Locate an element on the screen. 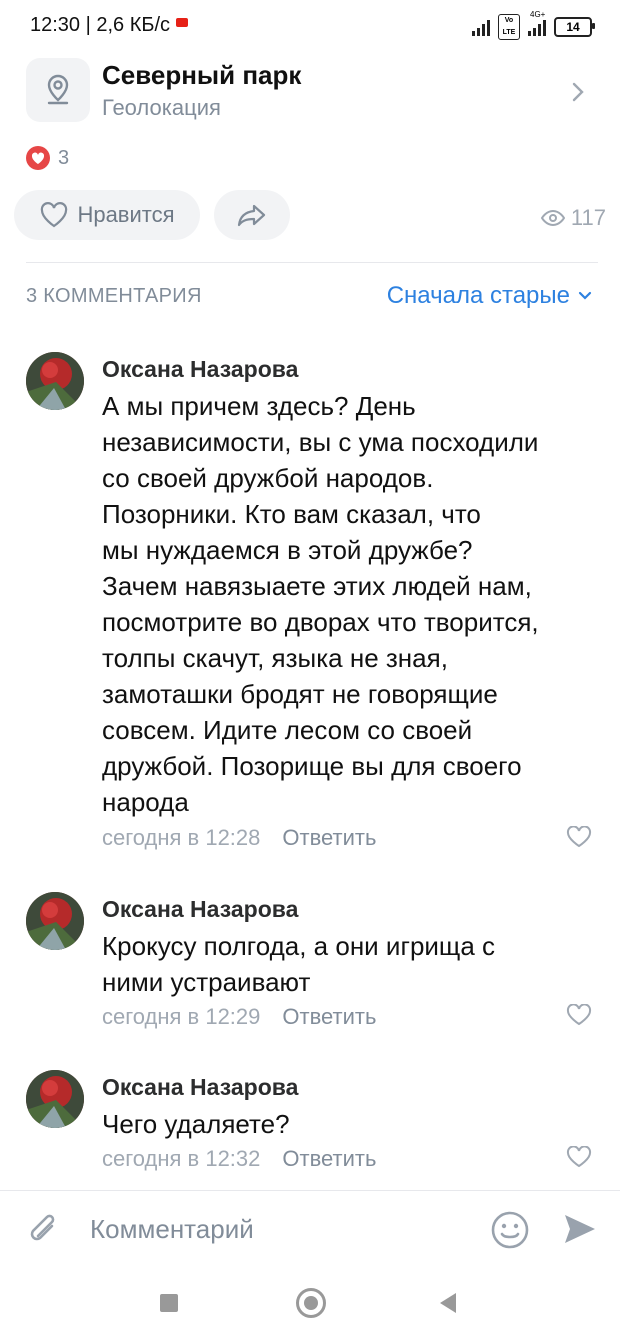  volte-badge: Vo LTE is located at coordinates (509, 27).